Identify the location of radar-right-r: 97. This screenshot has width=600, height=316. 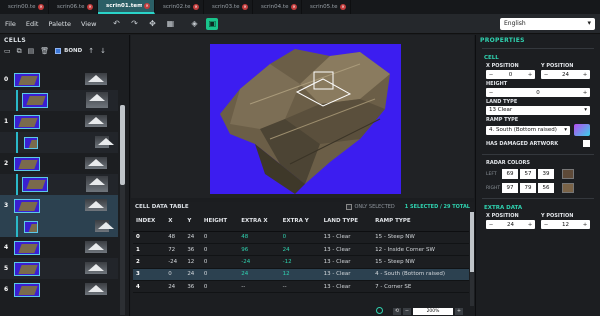
(510, 188).